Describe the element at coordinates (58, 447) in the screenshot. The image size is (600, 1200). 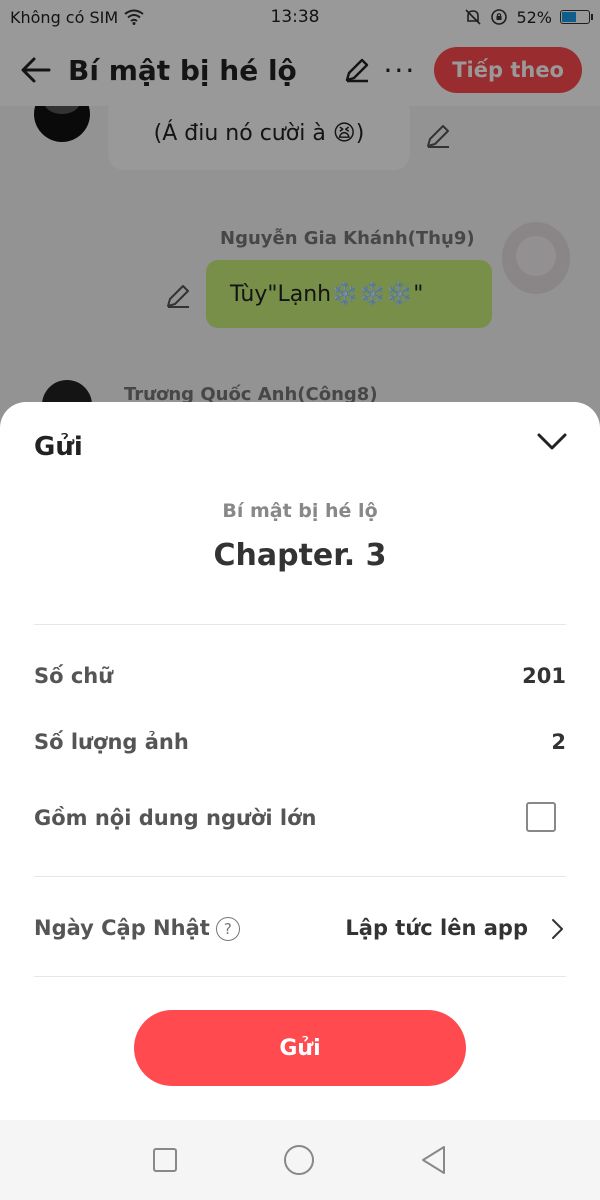
I see `sheet-title: Gửi` at that location.